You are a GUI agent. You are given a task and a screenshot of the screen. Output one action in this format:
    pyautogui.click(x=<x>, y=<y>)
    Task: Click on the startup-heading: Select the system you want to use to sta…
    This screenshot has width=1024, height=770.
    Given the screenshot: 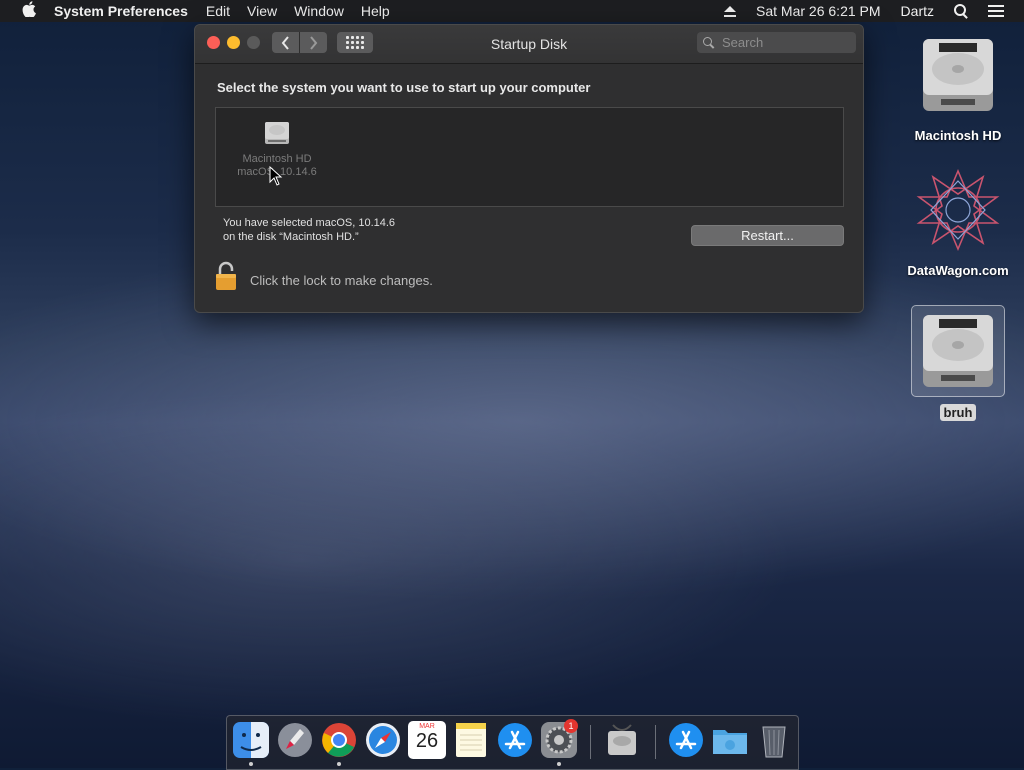 What is the action you would take?
    pyautogui.click(x=404, y=87)
    